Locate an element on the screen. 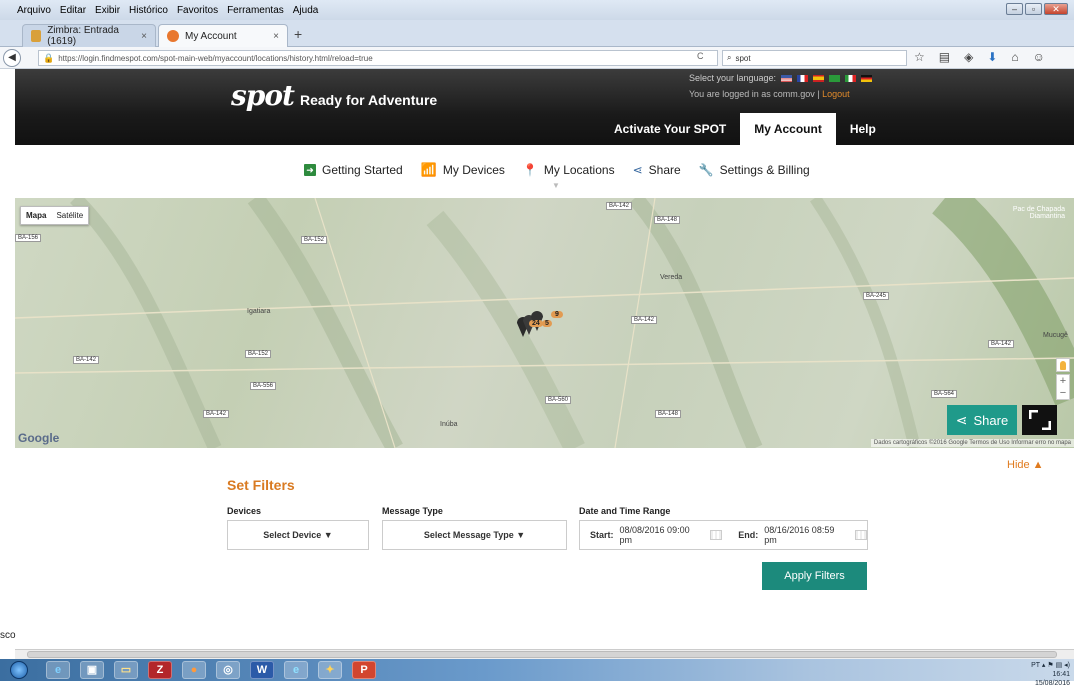  subnav-my-locations: 📍 My Locations is located at coordinates (569, 170).